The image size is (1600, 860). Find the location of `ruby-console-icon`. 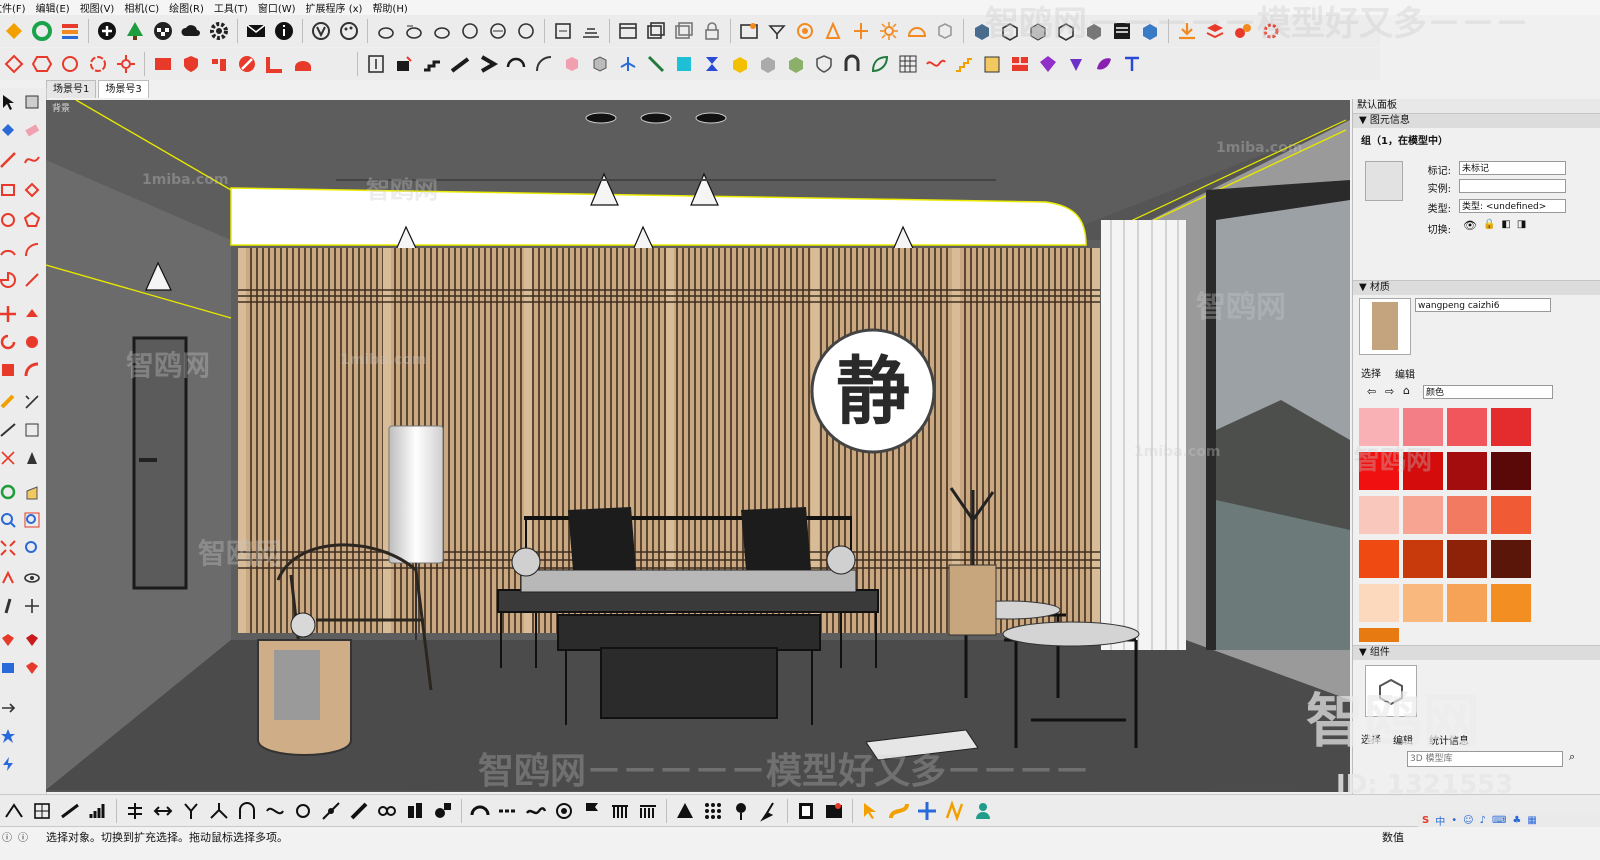

ruby-console-icon is located at coordinates (32, 640).